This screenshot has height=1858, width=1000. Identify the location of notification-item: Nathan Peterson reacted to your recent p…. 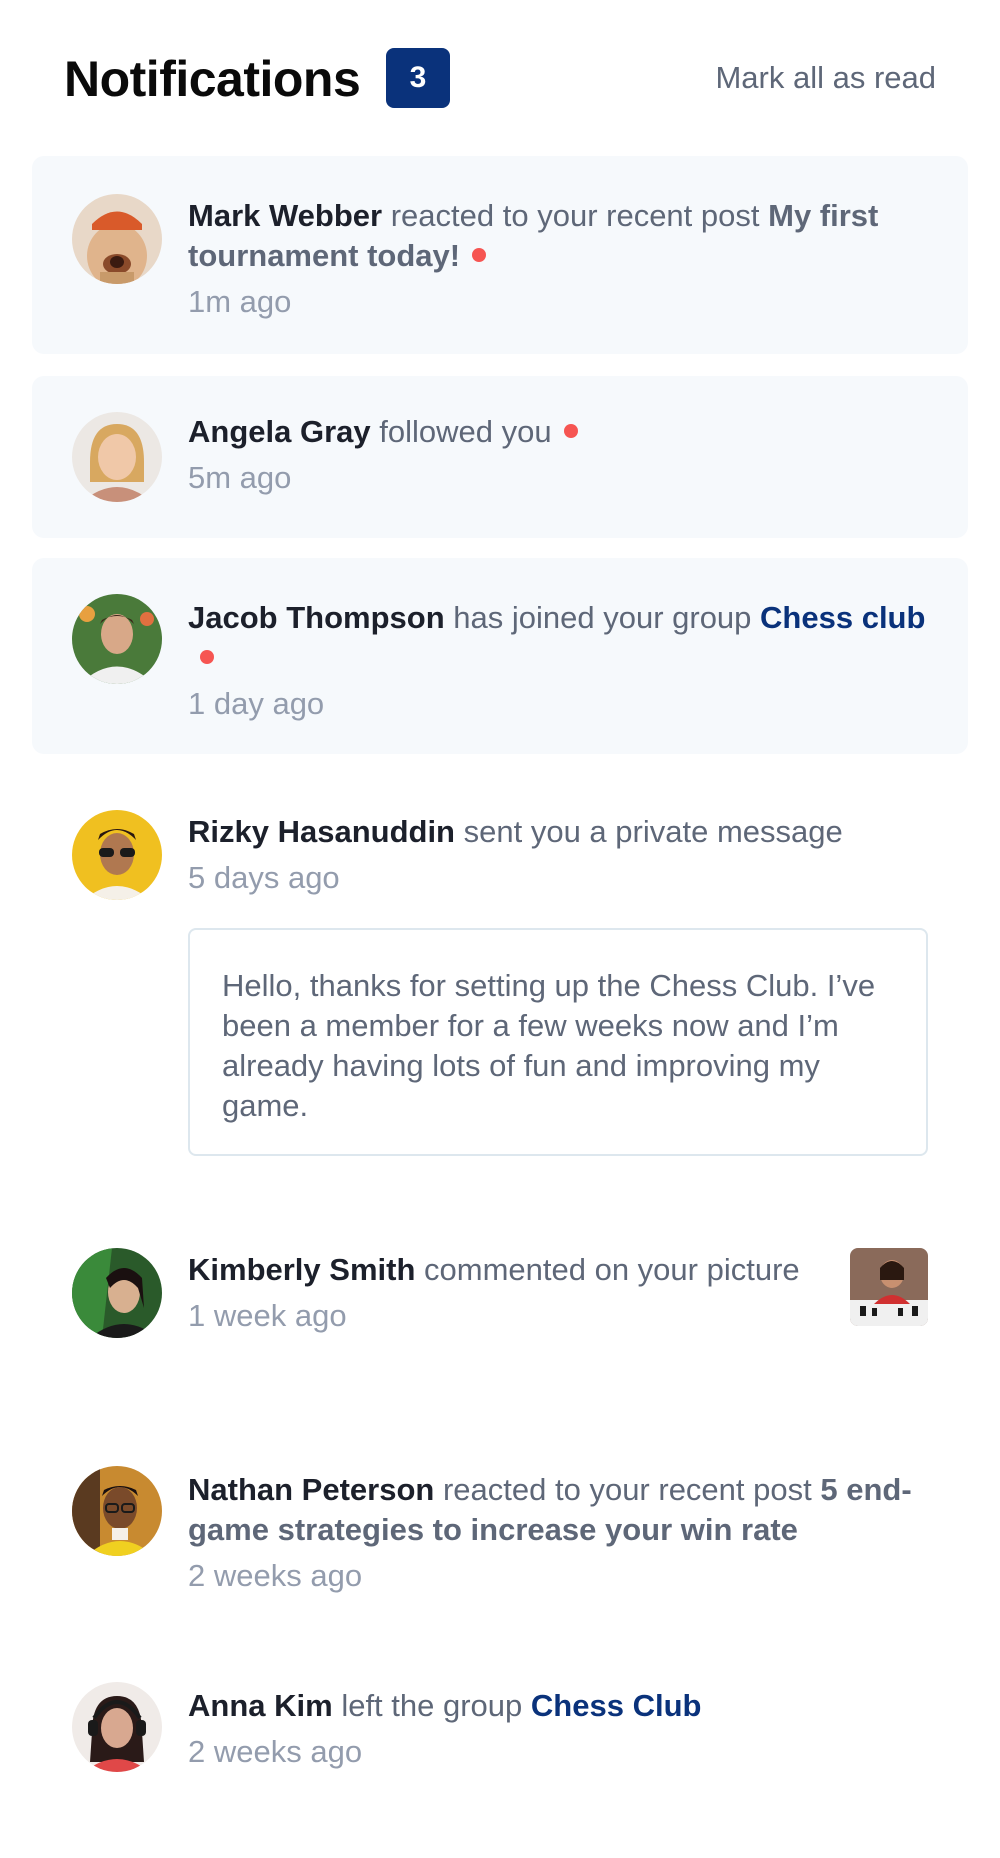
(500, 1528).